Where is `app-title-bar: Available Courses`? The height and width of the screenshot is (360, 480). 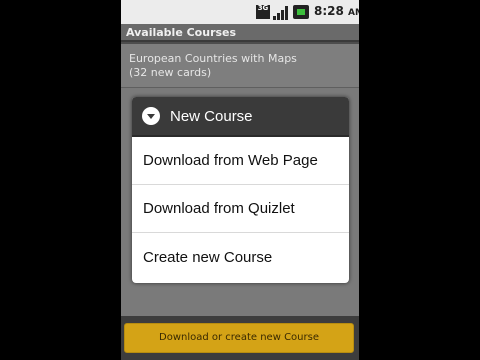 app-title-bar: Available Courses is located at coordinates (240, 33).